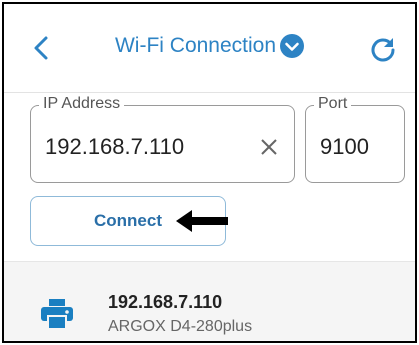  Describe the element at coordinates (57, 314) in the screenshot. I see `printer-icon` at that location.